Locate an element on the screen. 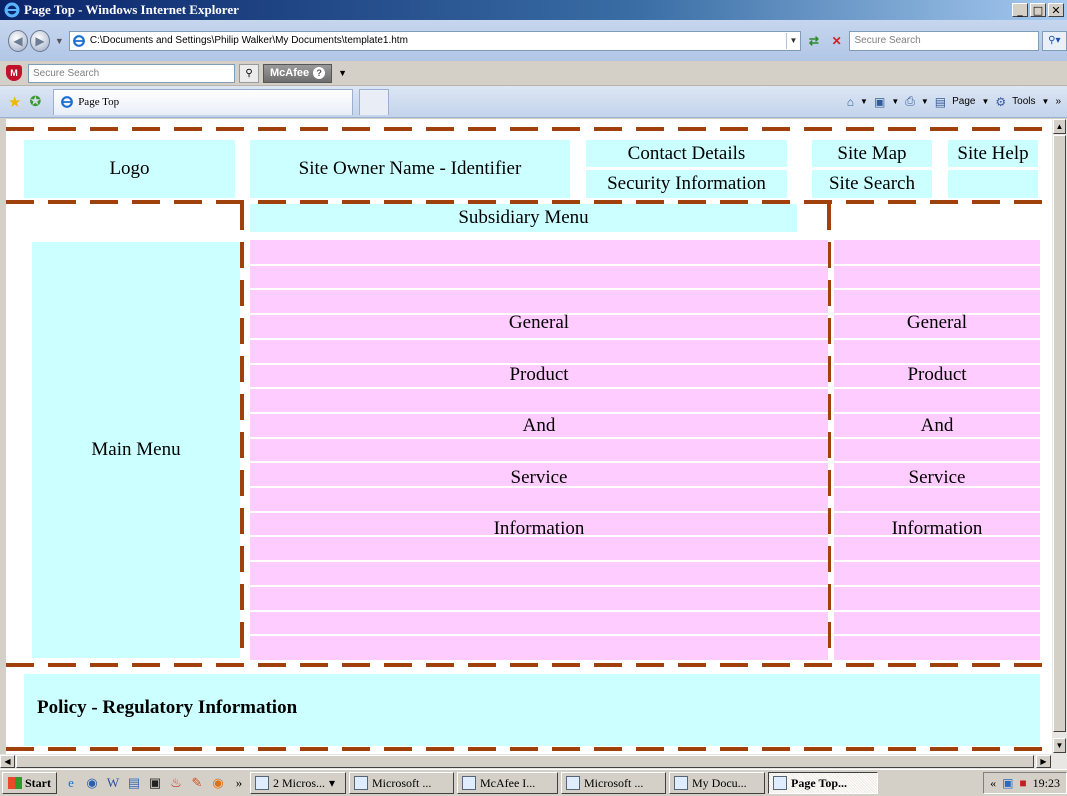  print-dropdown-icon: ▼ is located at coordinates (925, 101).